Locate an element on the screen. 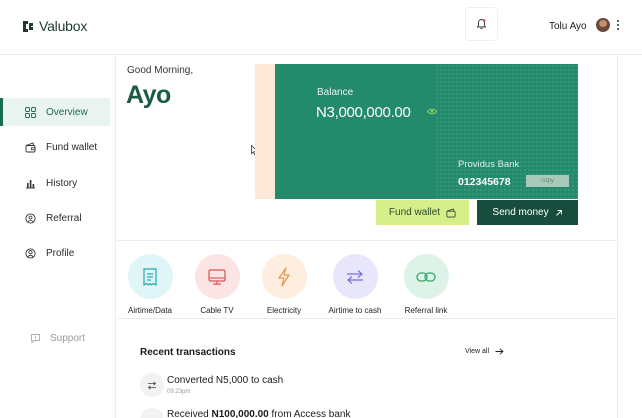 This screenshot has width=642, height=418. view-all-link: View all is located at coordinates (484, 351).